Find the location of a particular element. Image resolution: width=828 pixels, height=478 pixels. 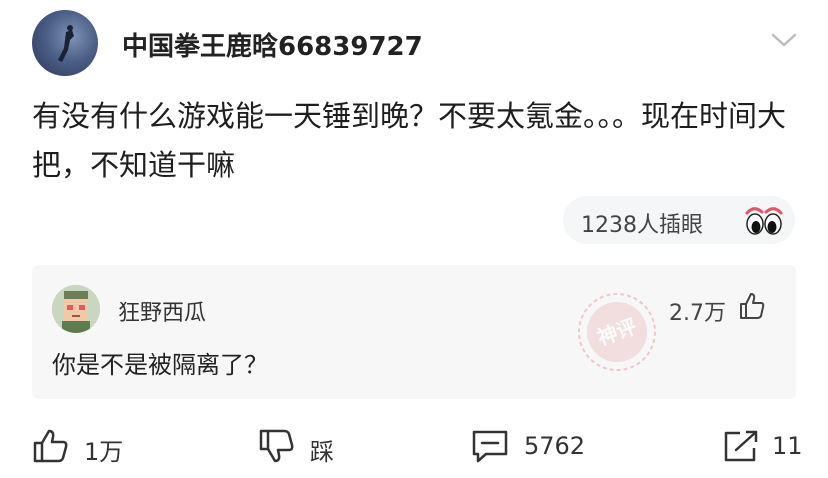

reaction-count: 1238人插眼 is located at coordinates (642, 225).